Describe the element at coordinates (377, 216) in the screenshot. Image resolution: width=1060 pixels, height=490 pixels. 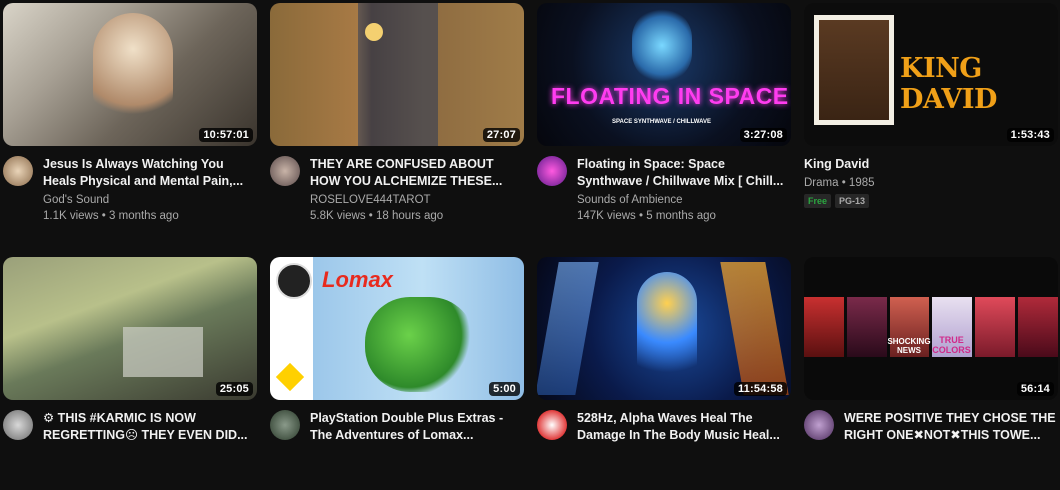
I see `video-stats: 5.8K views • 18 hours ago` at that location.